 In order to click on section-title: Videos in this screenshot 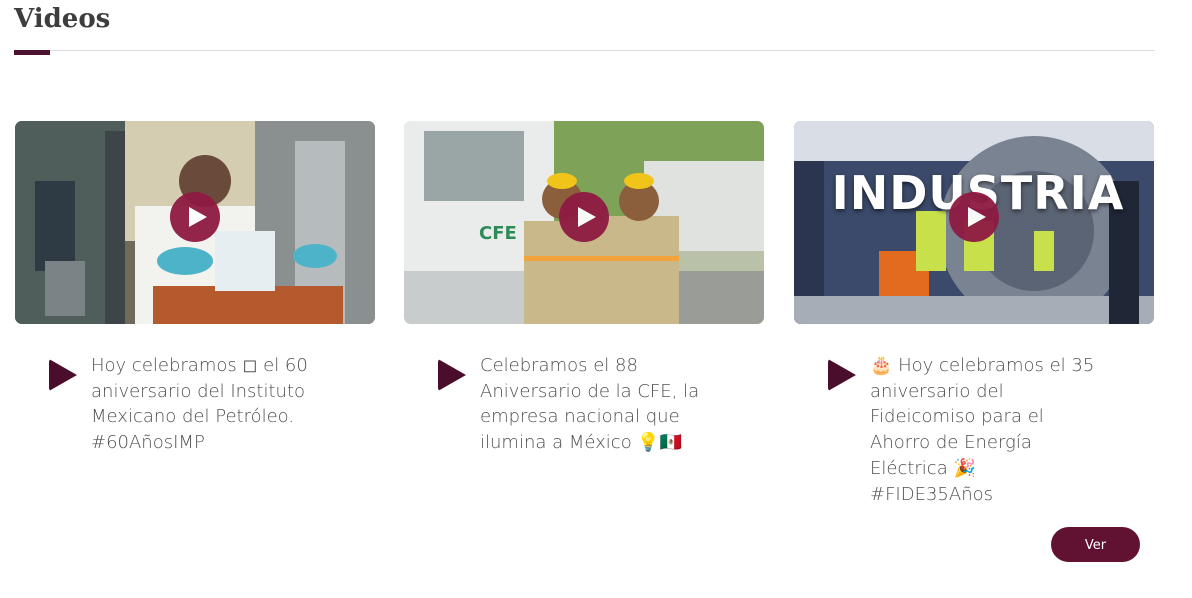, I will do `click(62, 19)`.